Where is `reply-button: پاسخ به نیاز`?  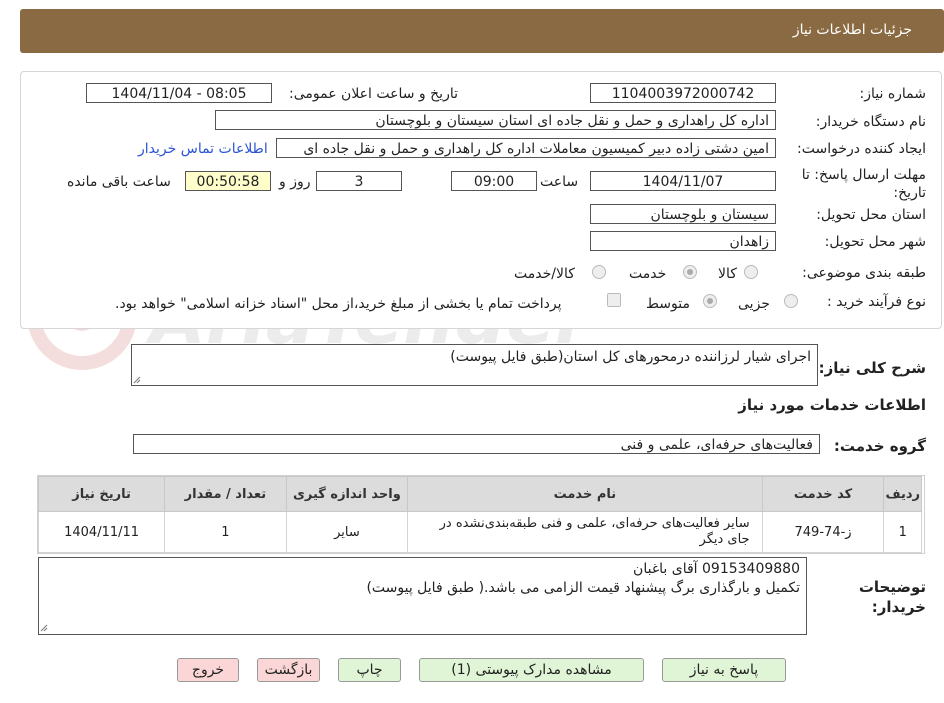 reply-button: پاسخ به نیاز is located at coordinates (724, 670).